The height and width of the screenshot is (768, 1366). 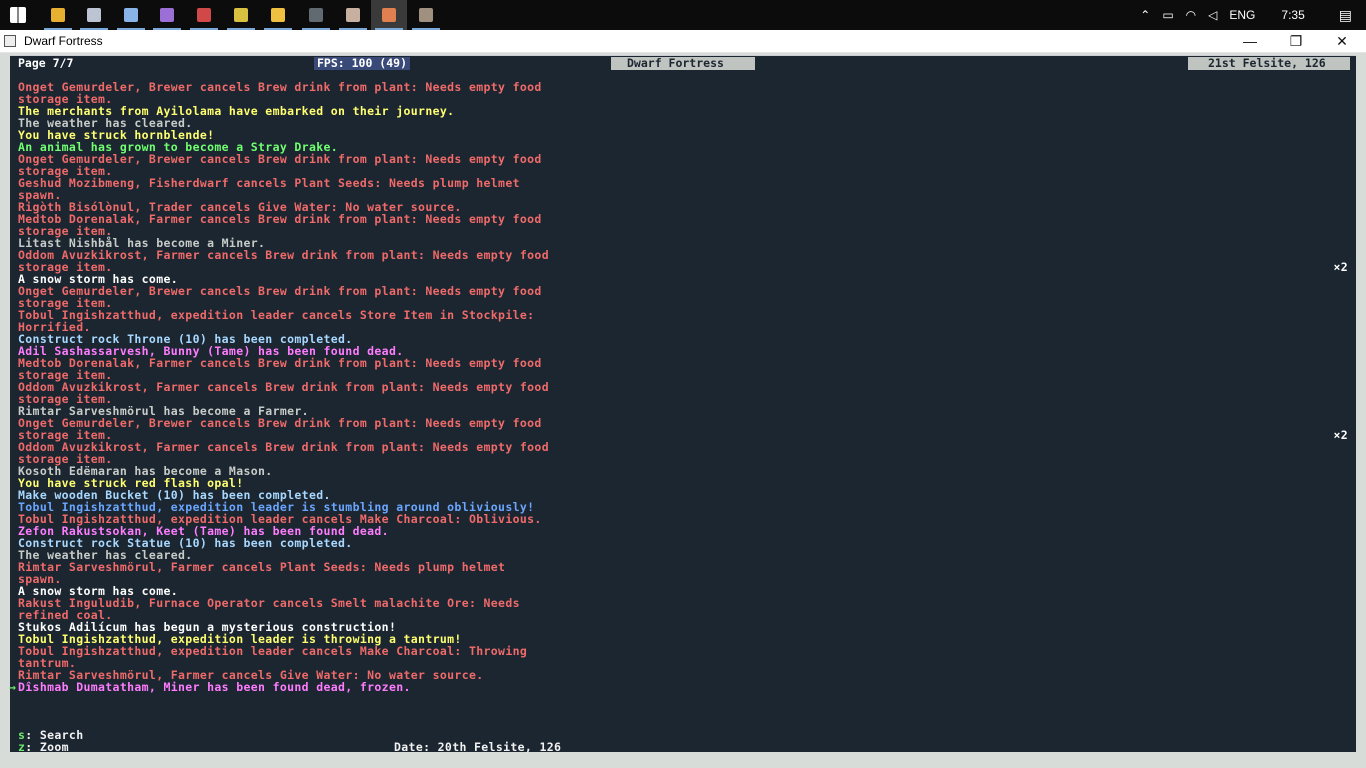 What do you see at coordinates (13, 687) in the screenshot?
I see `selection-arrow-icon: →` at bounding box center [13, 687].